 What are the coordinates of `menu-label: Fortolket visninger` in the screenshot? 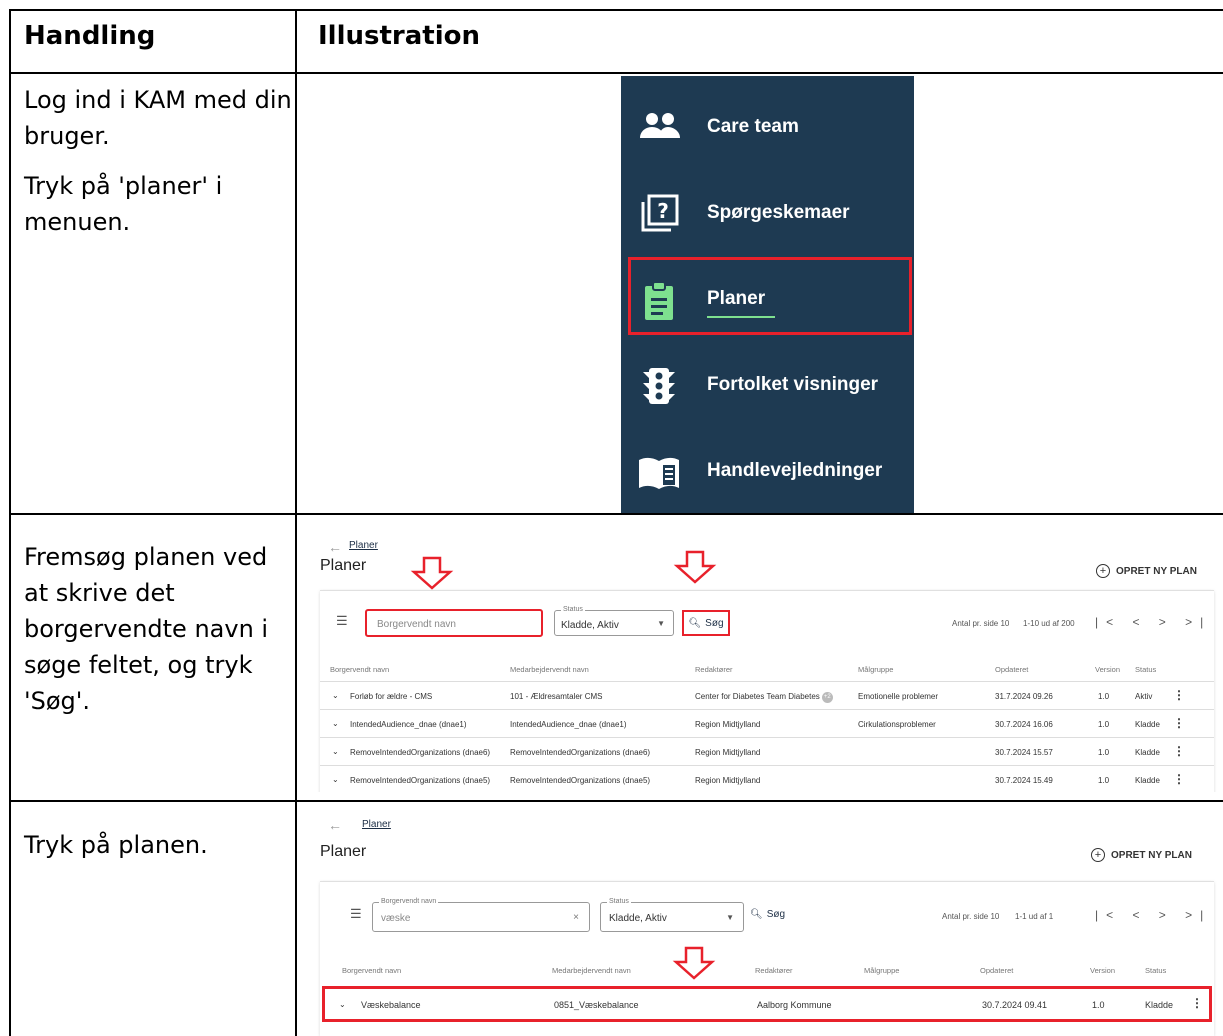 It's located at (793, 384).